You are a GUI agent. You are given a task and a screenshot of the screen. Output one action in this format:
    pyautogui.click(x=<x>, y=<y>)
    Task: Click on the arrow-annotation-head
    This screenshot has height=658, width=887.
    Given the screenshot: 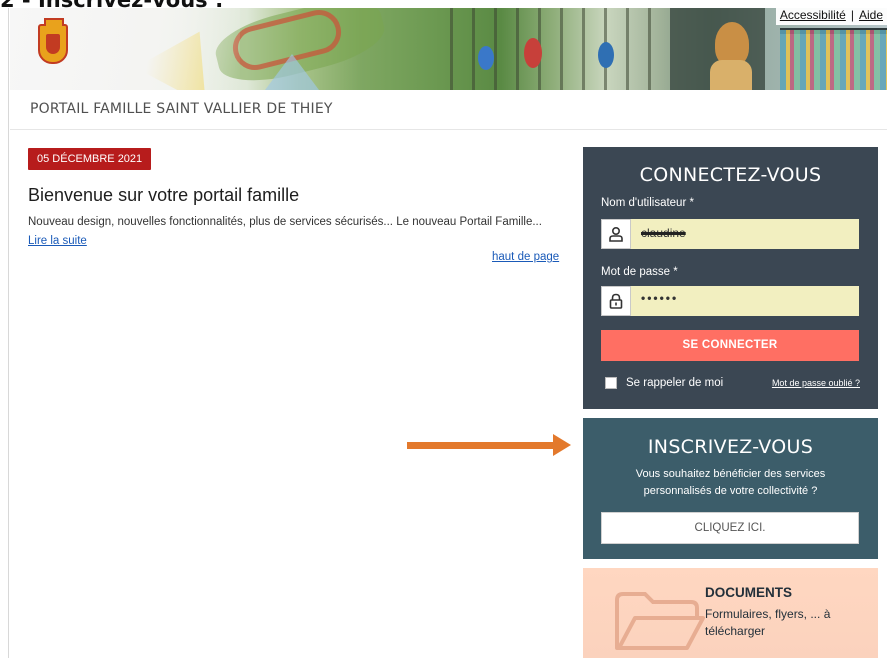 What is the action you would take?
    pyautogui.click(x=562, y=445)
    